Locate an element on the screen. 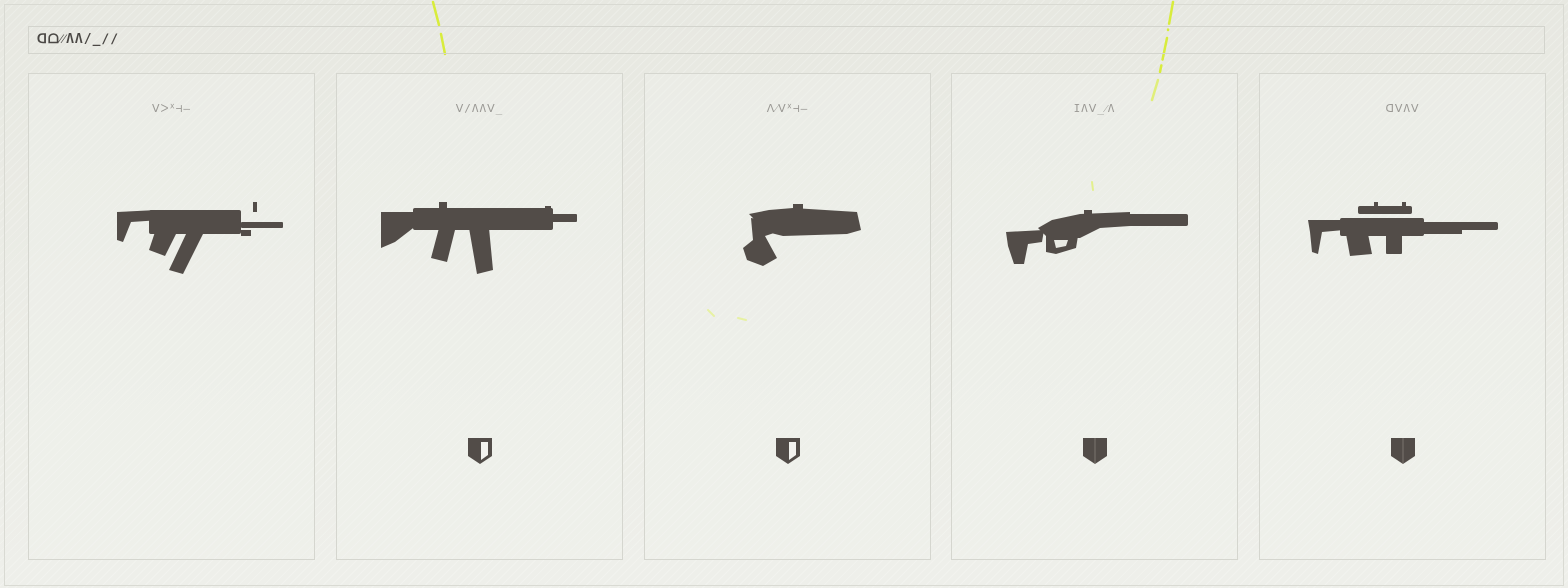 Image resolution: width=1568 pixels, height=588 pixels. weapon-card-label: ᐯᐳᕁ⊣– is located at coordinates (171, 108).